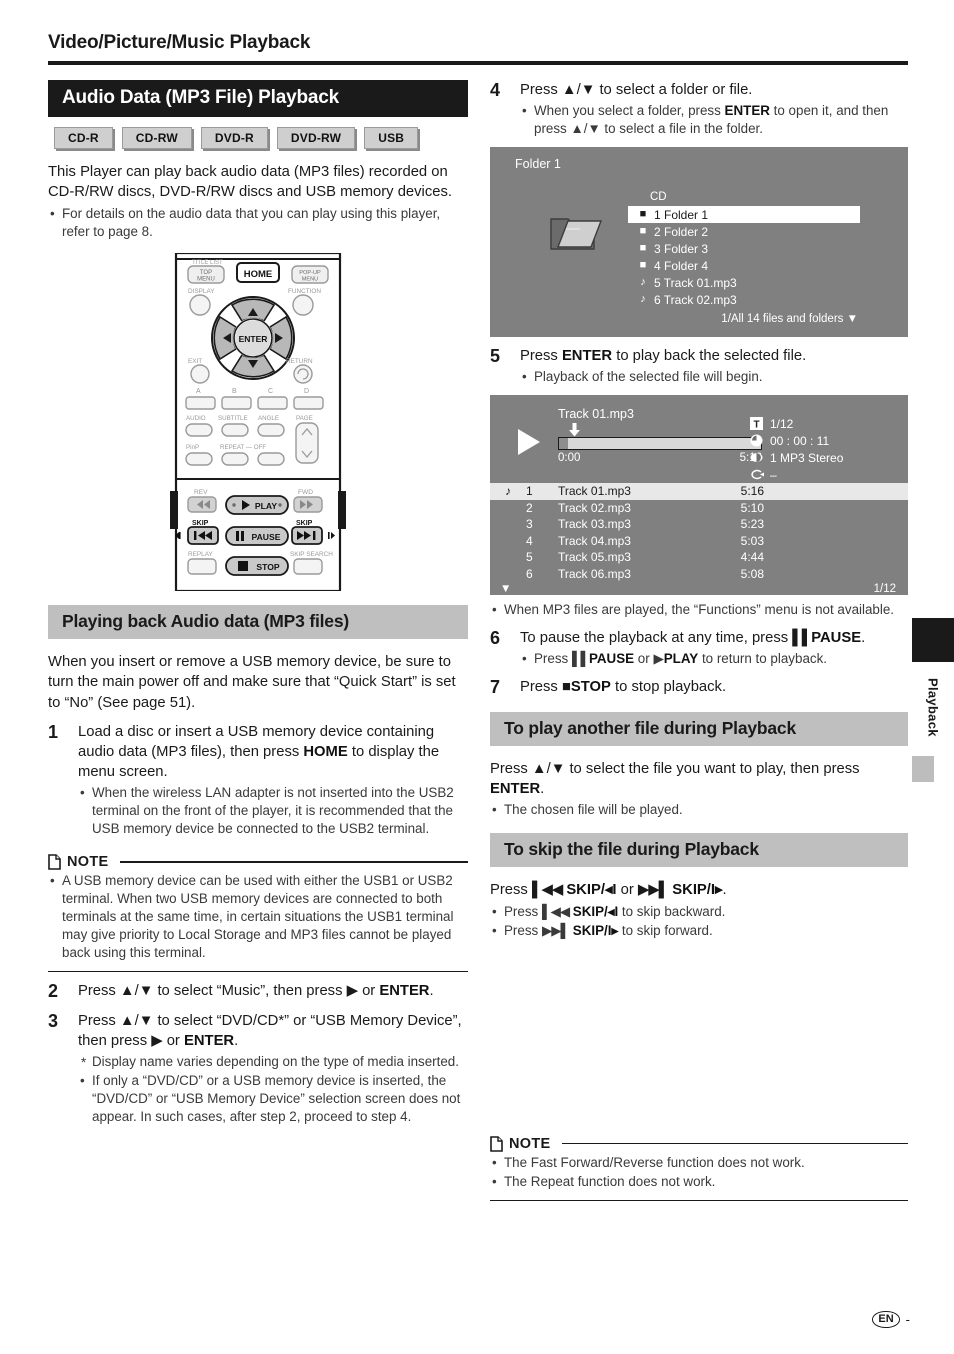 This screenshot has height=1354, width=954. Describe the element at coordinates (207, 263) in the screenshot. I see `svg-text: TITLE LIST` at that location.